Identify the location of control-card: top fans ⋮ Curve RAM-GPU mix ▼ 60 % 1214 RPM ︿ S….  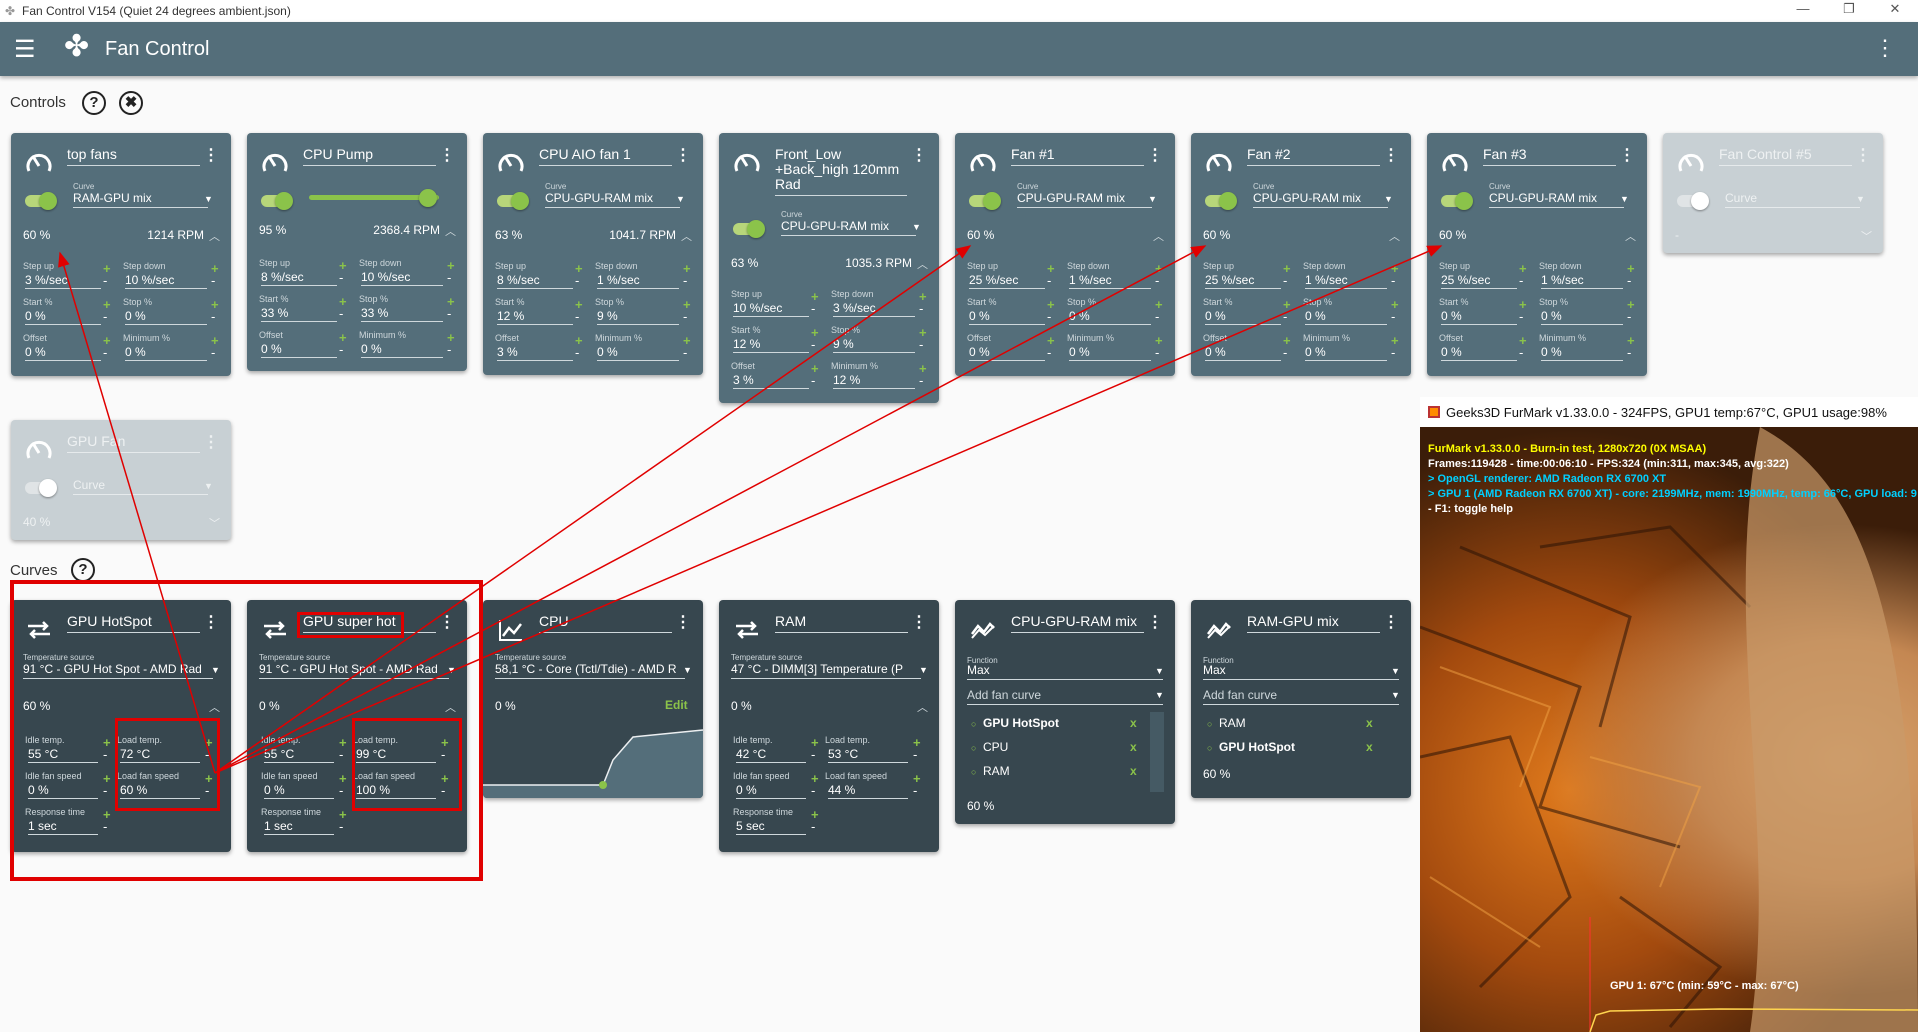
(121, 254).